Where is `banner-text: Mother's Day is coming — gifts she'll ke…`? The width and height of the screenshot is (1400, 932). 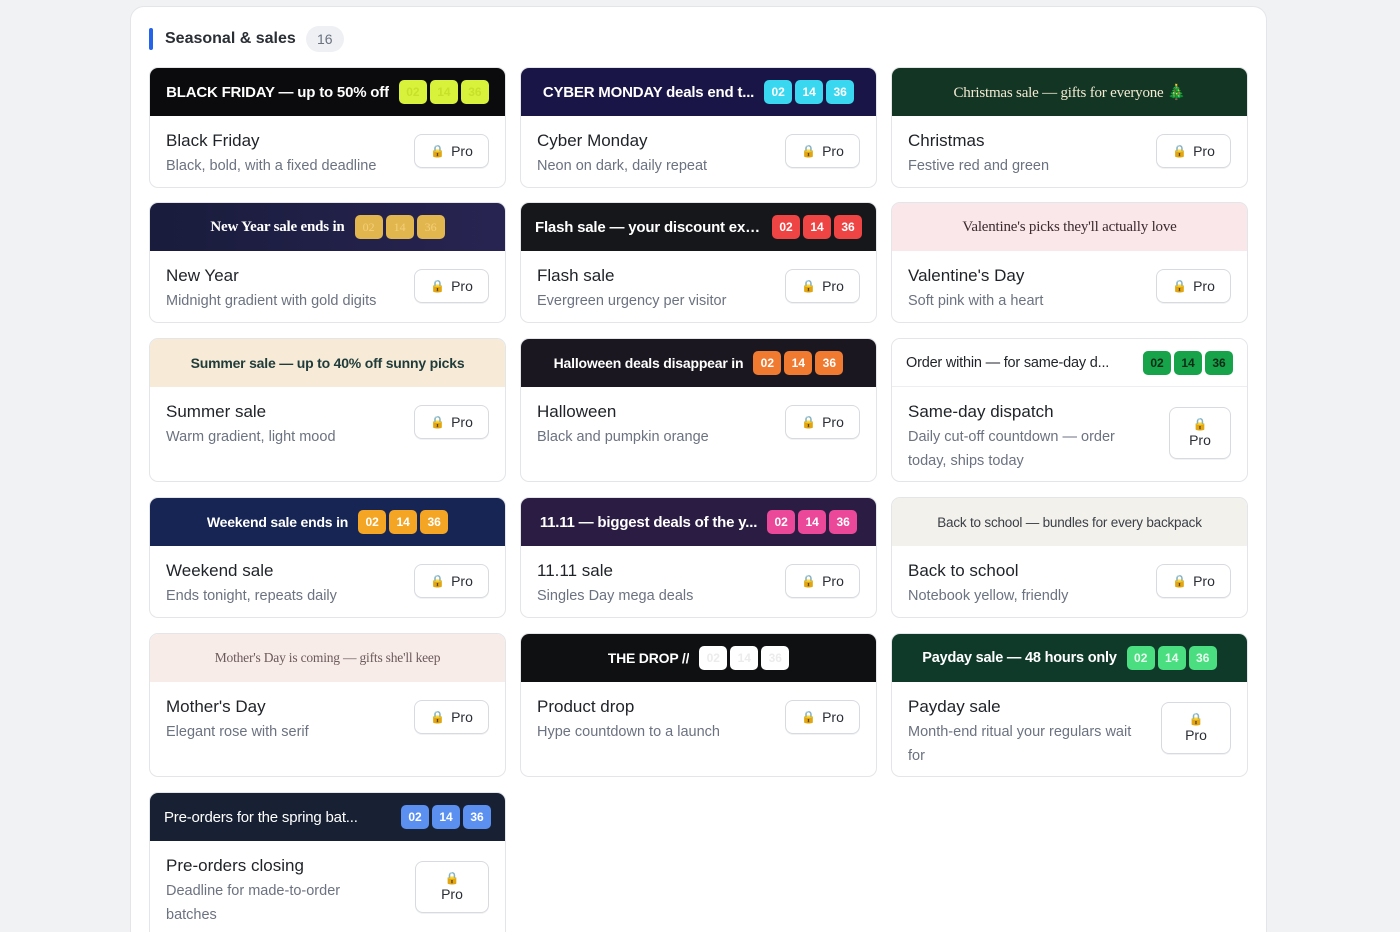 banner-text: Mother's Day is coming — gifts she'll ke… is located at coordinates (327, 657).